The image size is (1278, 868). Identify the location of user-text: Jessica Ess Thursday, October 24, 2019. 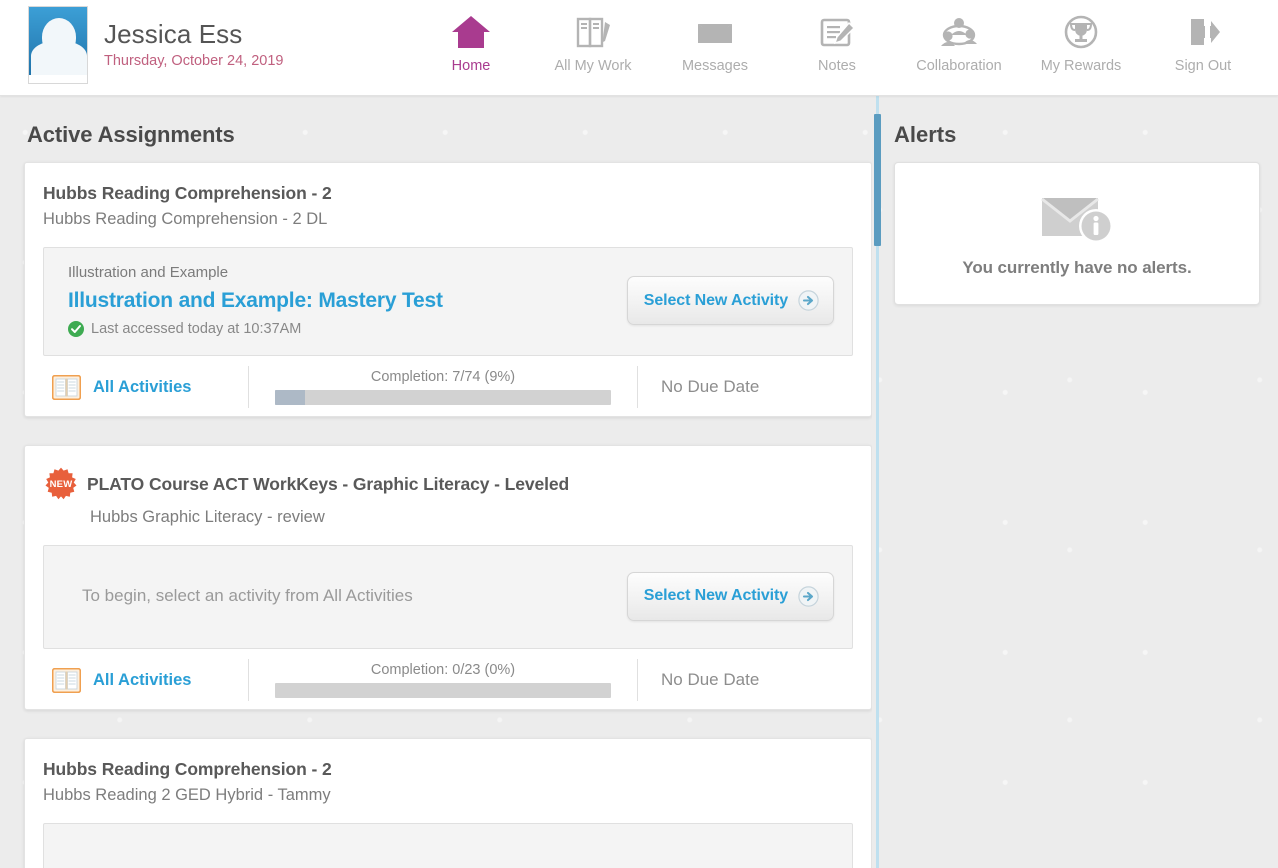
(194, 44).